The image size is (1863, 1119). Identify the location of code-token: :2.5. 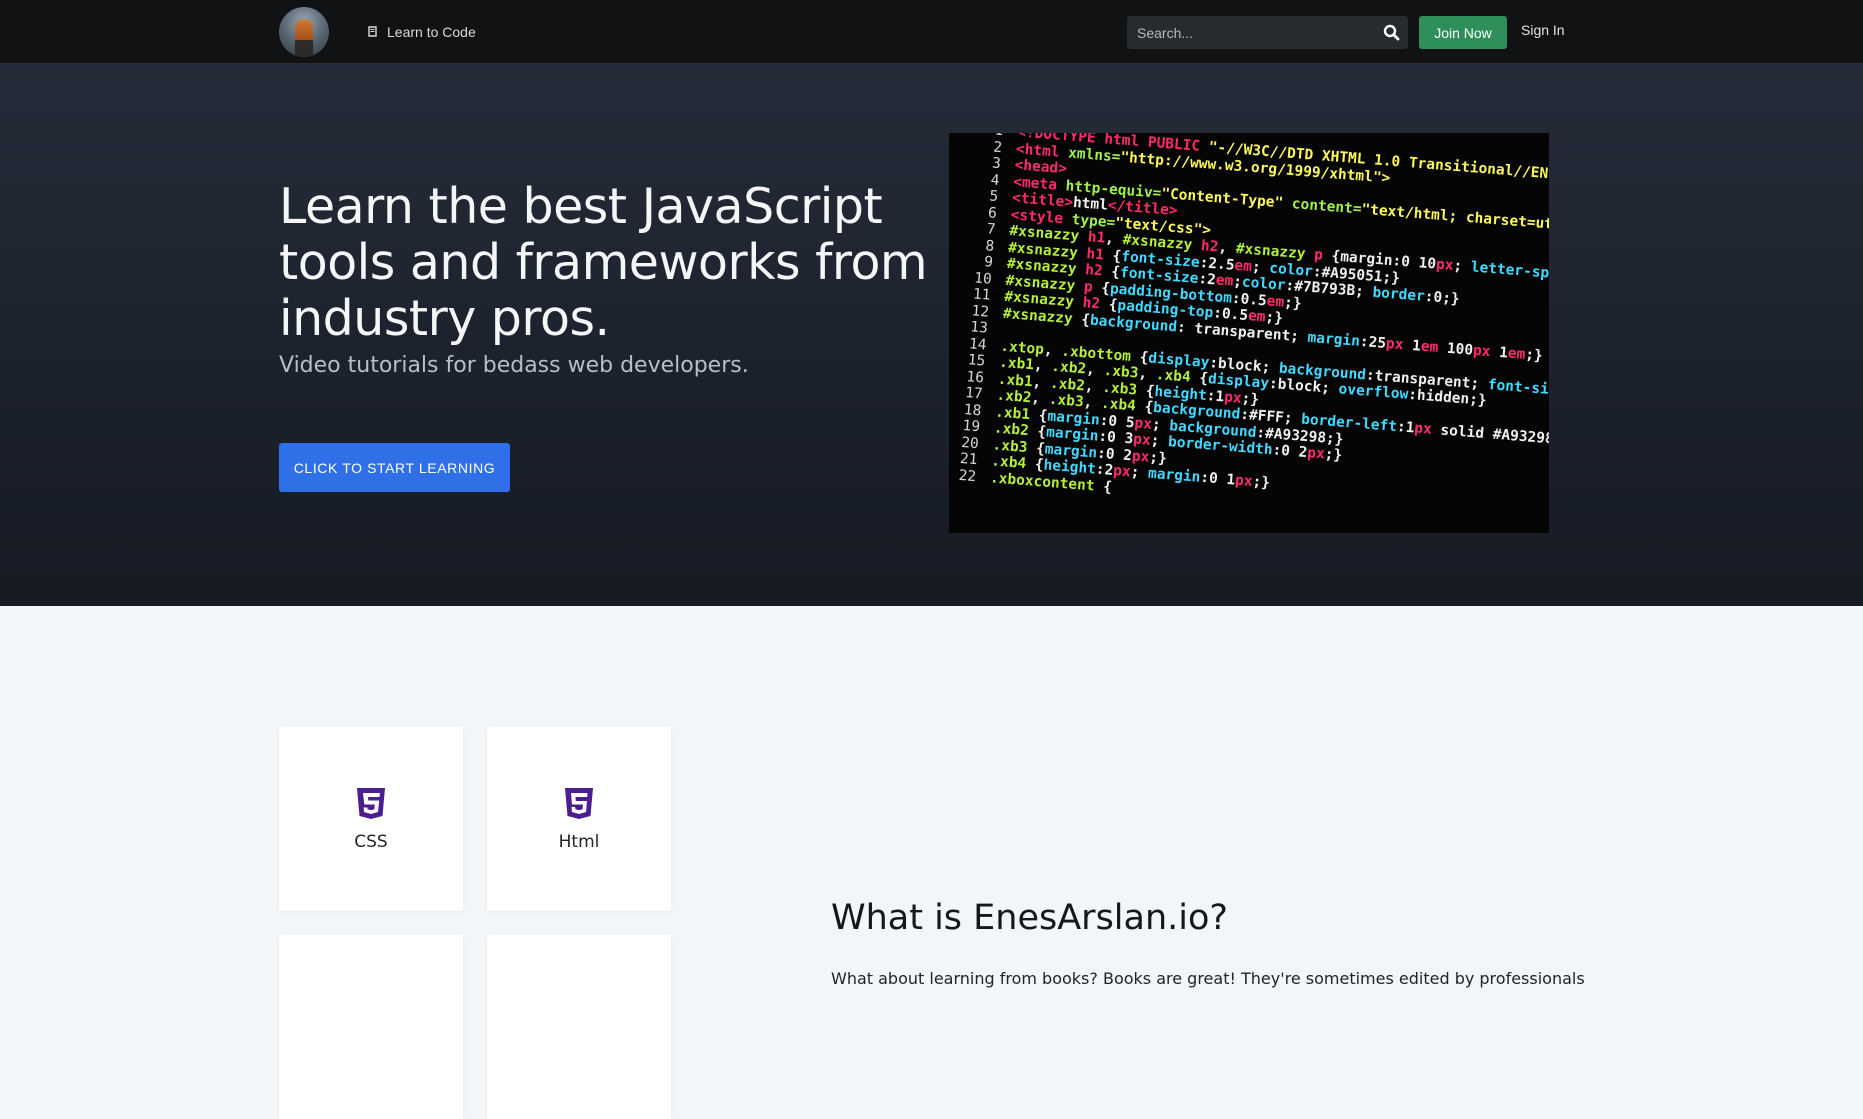
(1217, 264).